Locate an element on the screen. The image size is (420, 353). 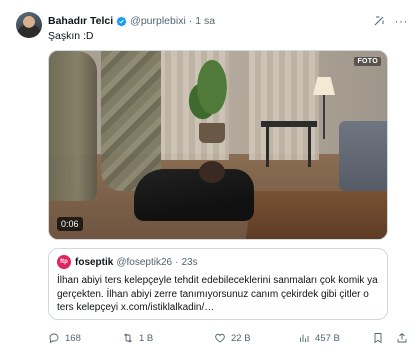
share-icon is located at coordinates (402, 338).